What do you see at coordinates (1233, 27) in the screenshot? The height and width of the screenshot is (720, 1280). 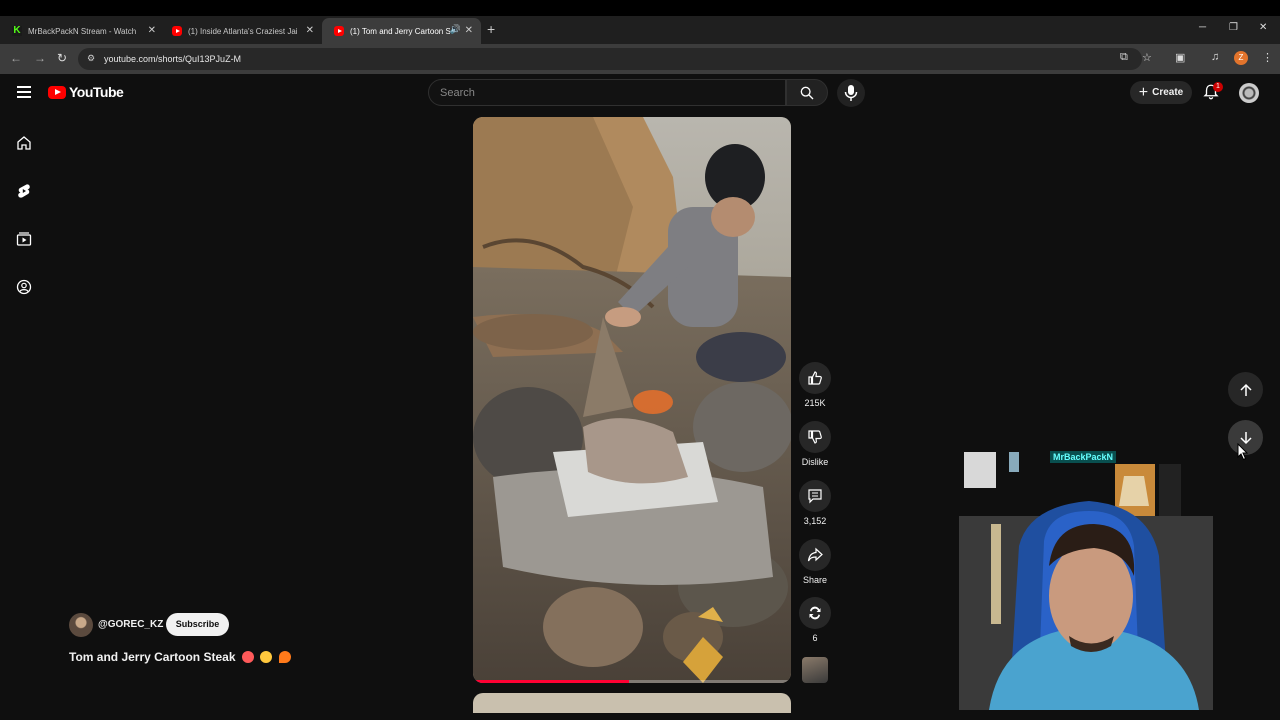 I see `restore-icon: ❐` at bounding box center [1233, 27].